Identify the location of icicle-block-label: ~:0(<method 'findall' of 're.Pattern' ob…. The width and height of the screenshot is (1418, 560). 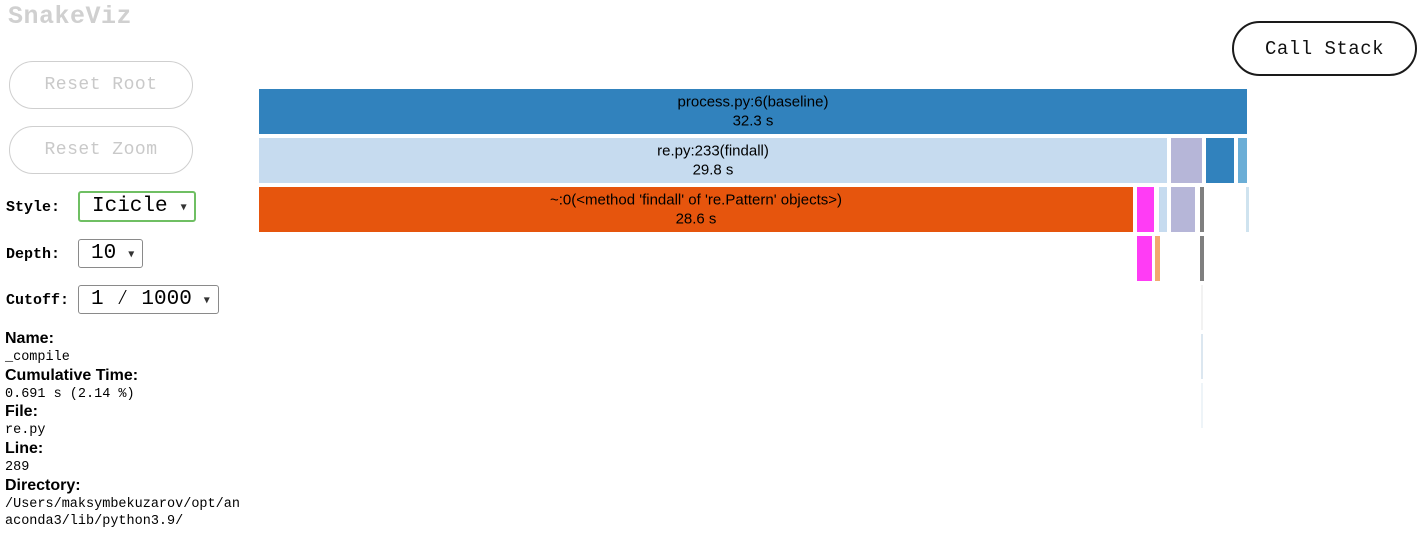
(696, 209).